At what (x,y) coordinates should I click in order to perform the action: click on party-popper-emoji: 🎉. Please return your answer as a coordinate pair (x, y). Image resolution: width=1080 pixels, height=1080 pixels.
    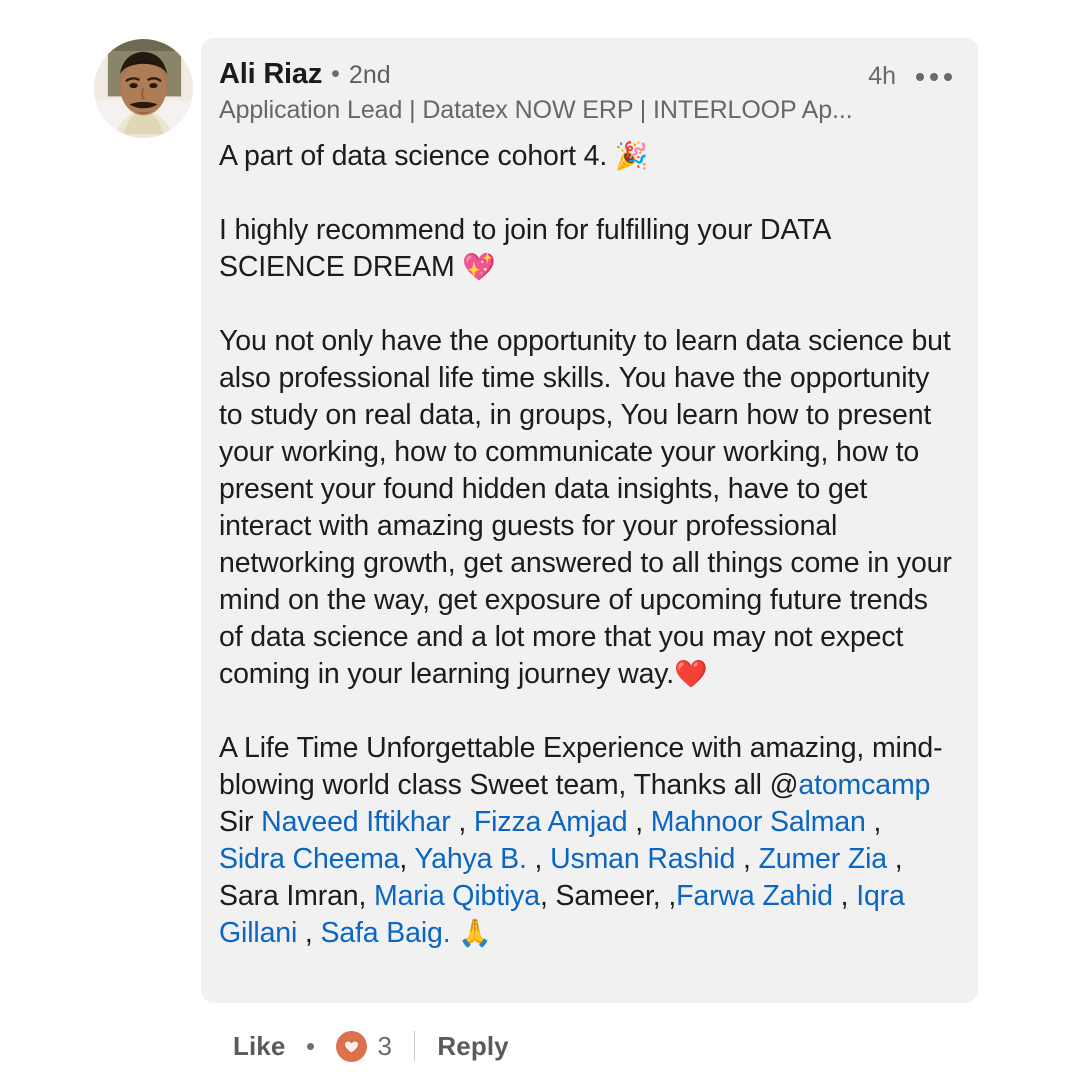
    Looking at the image, I should click on (631, 156).